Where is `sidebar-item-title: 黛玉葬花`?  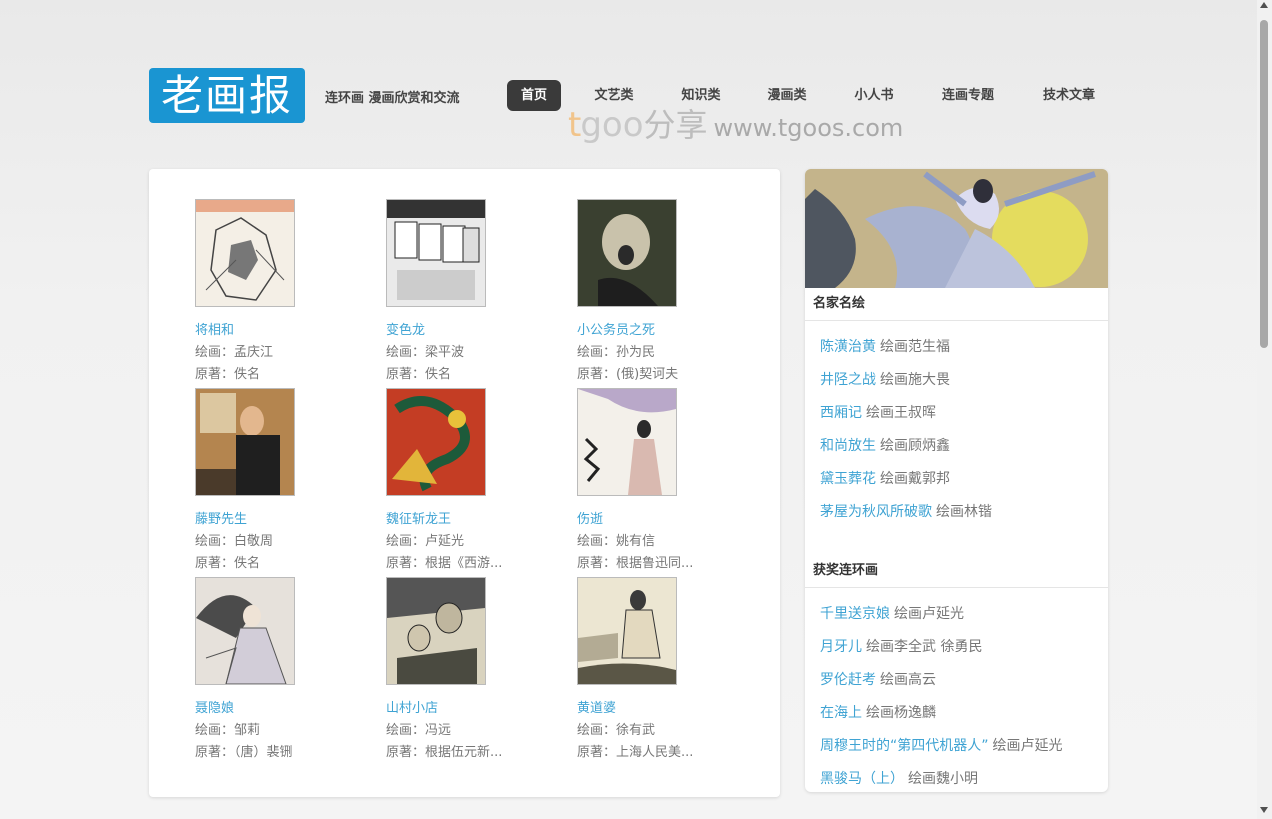
sidebar-item-title: 黛玉葬花 is located at coordinates (848, 479).